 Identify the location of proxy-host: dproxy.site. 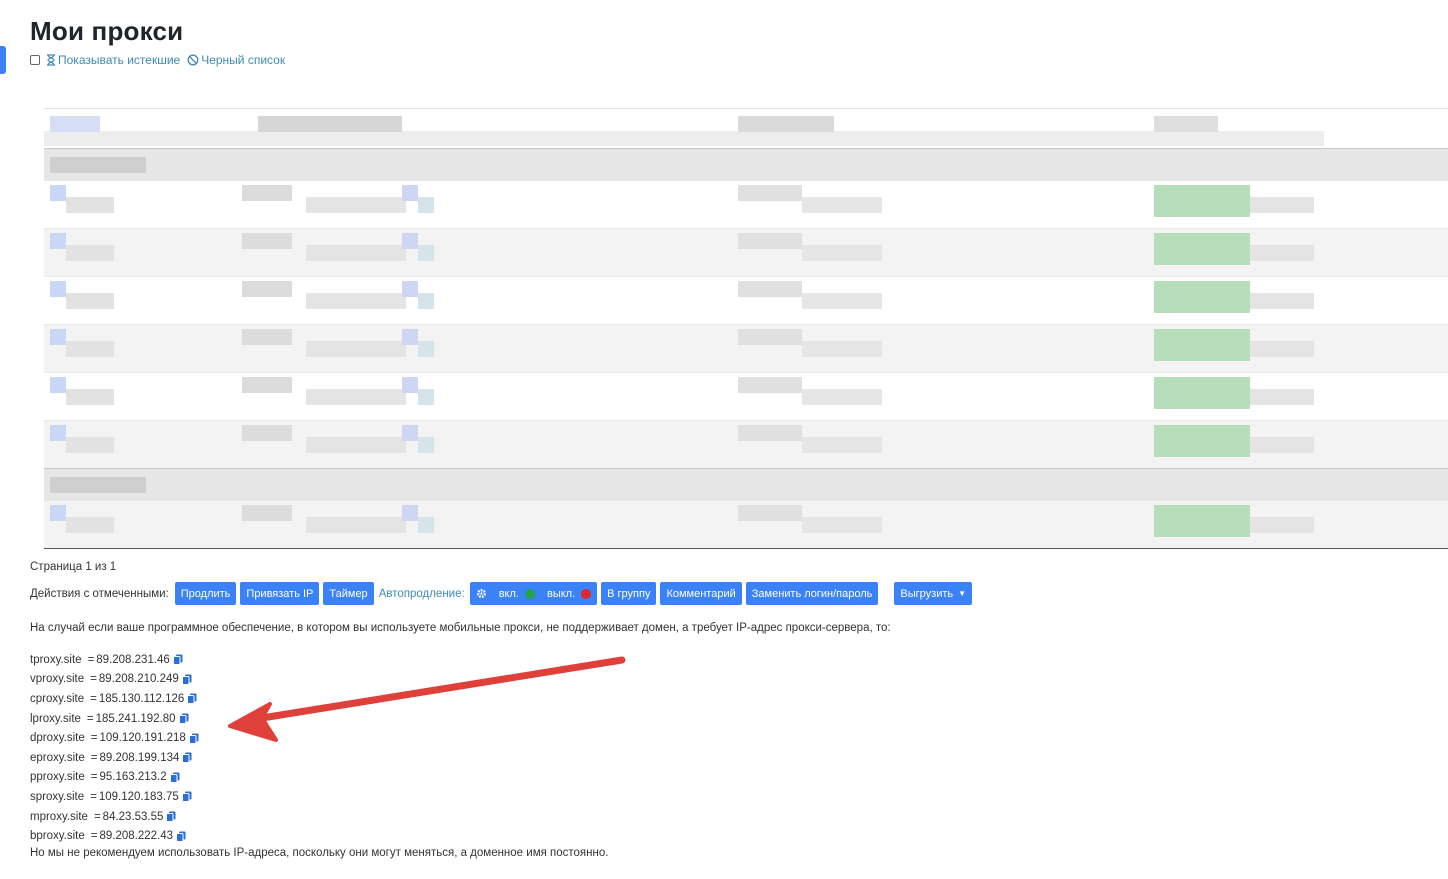
(57, 738).